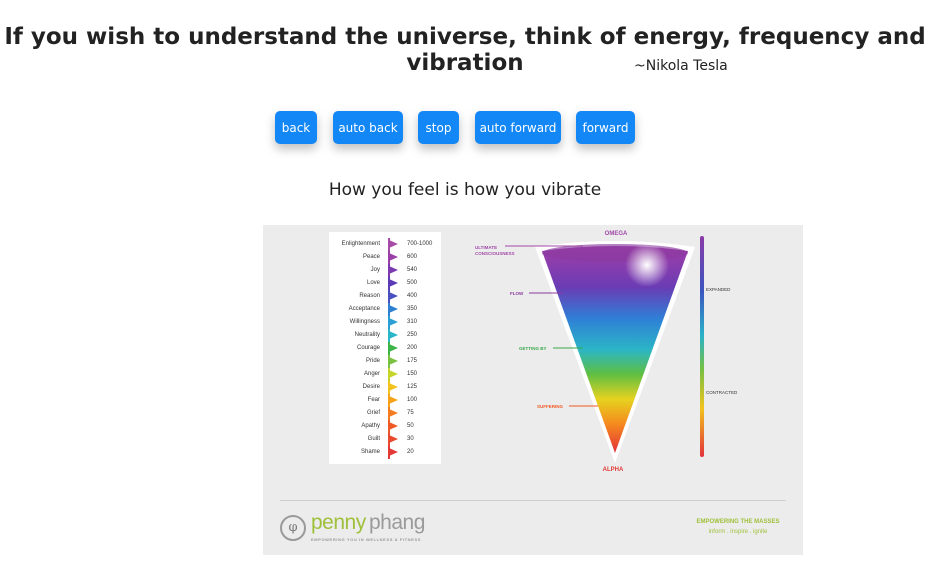 This screenshot has width=930, height=582. I want to click on brand-name-part1: penny, so click(338, 522).